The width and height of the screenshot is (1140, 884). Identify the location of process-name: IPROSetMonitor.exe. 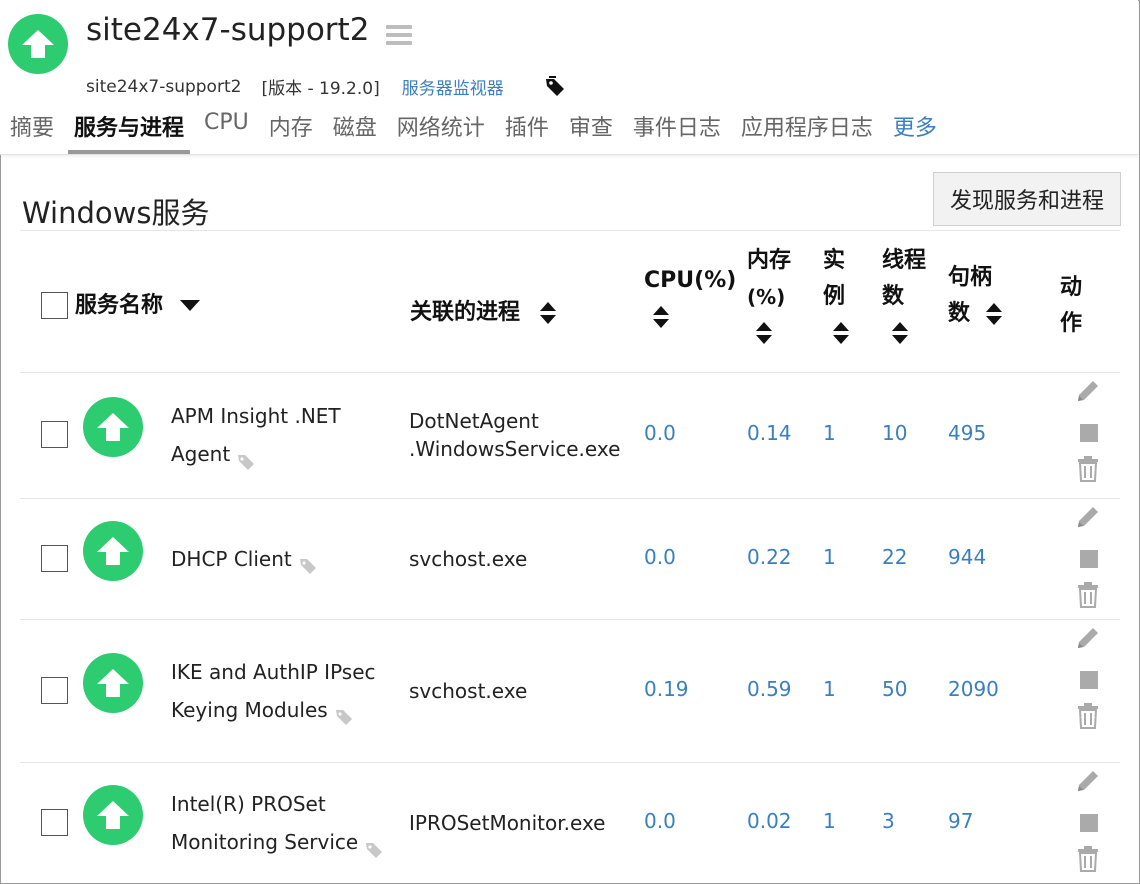
(507, 823).